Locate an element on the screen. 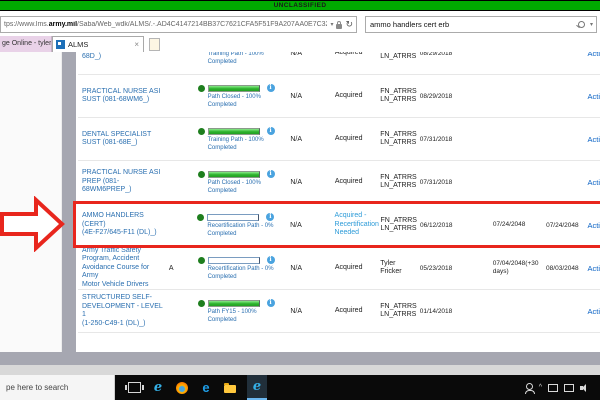 The image size is (600, 400). new-tab-button is located at coordinates (154, 44).